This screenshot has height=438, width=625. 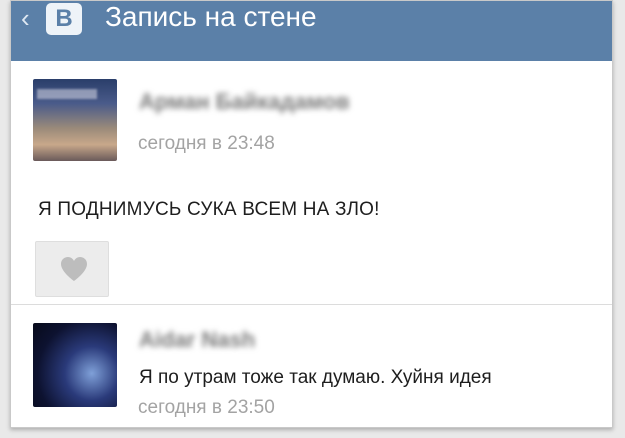 What do you see at coordinates (75, 365) in the screenshot?
I see `comment-author-avatar` at bounding box center [75, 365].